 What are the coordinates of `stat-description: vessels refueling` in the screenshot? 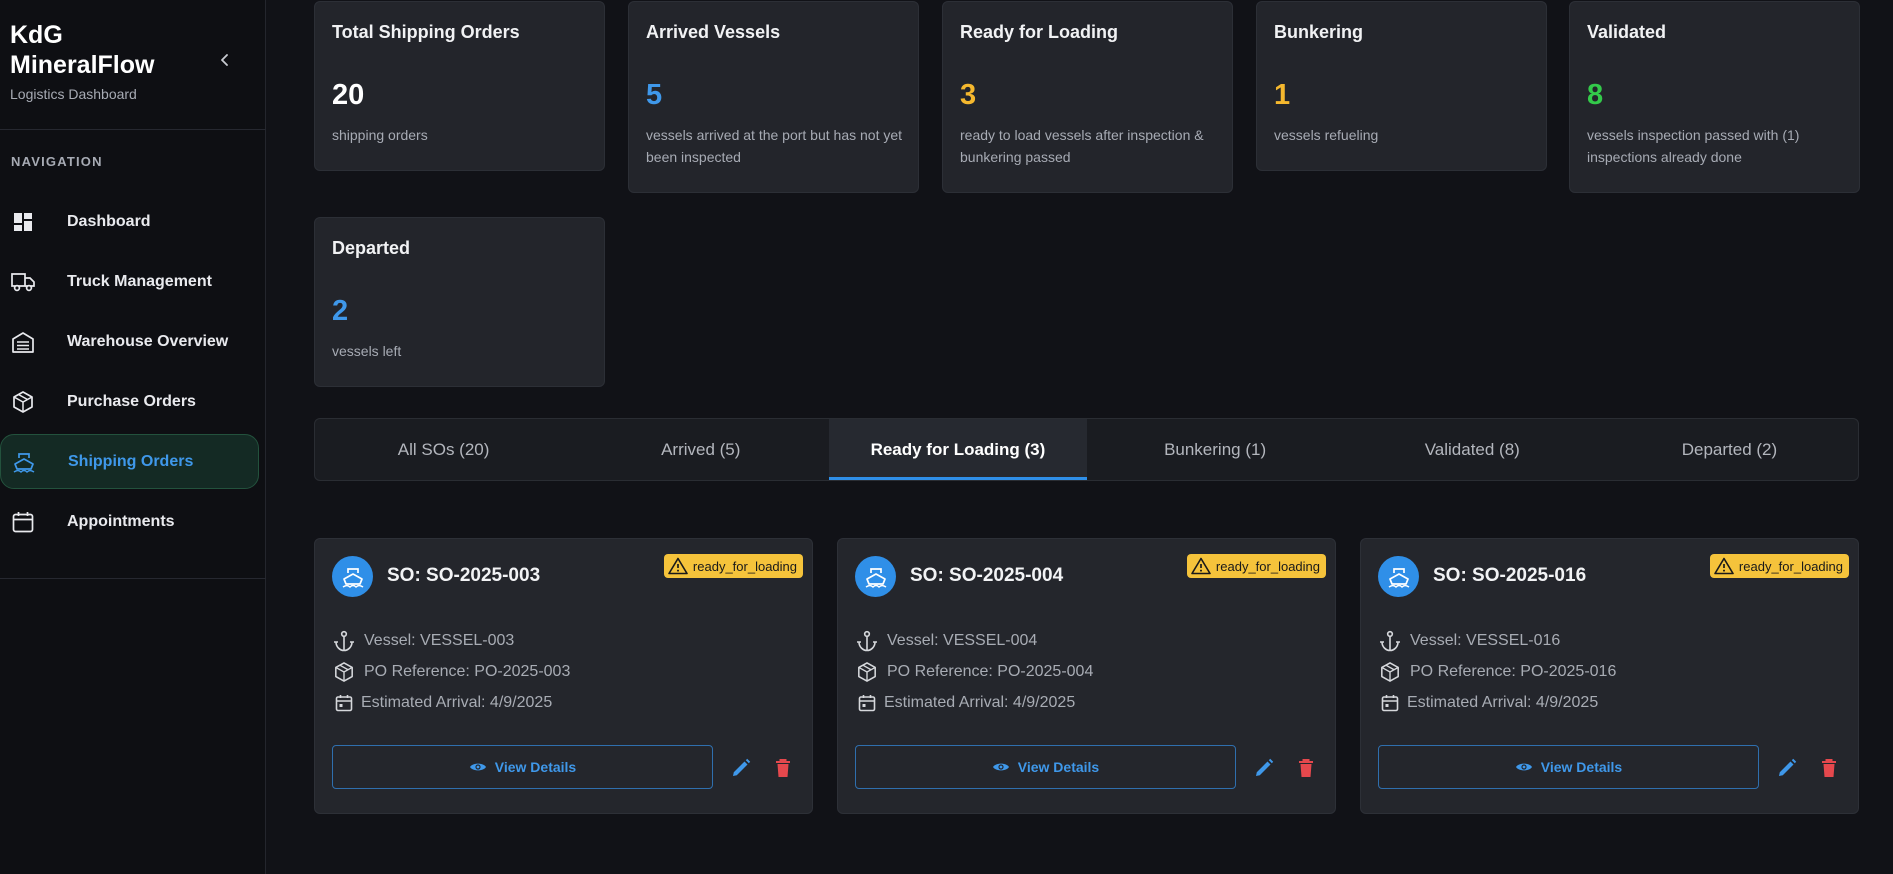 It's located at (1326, 135).